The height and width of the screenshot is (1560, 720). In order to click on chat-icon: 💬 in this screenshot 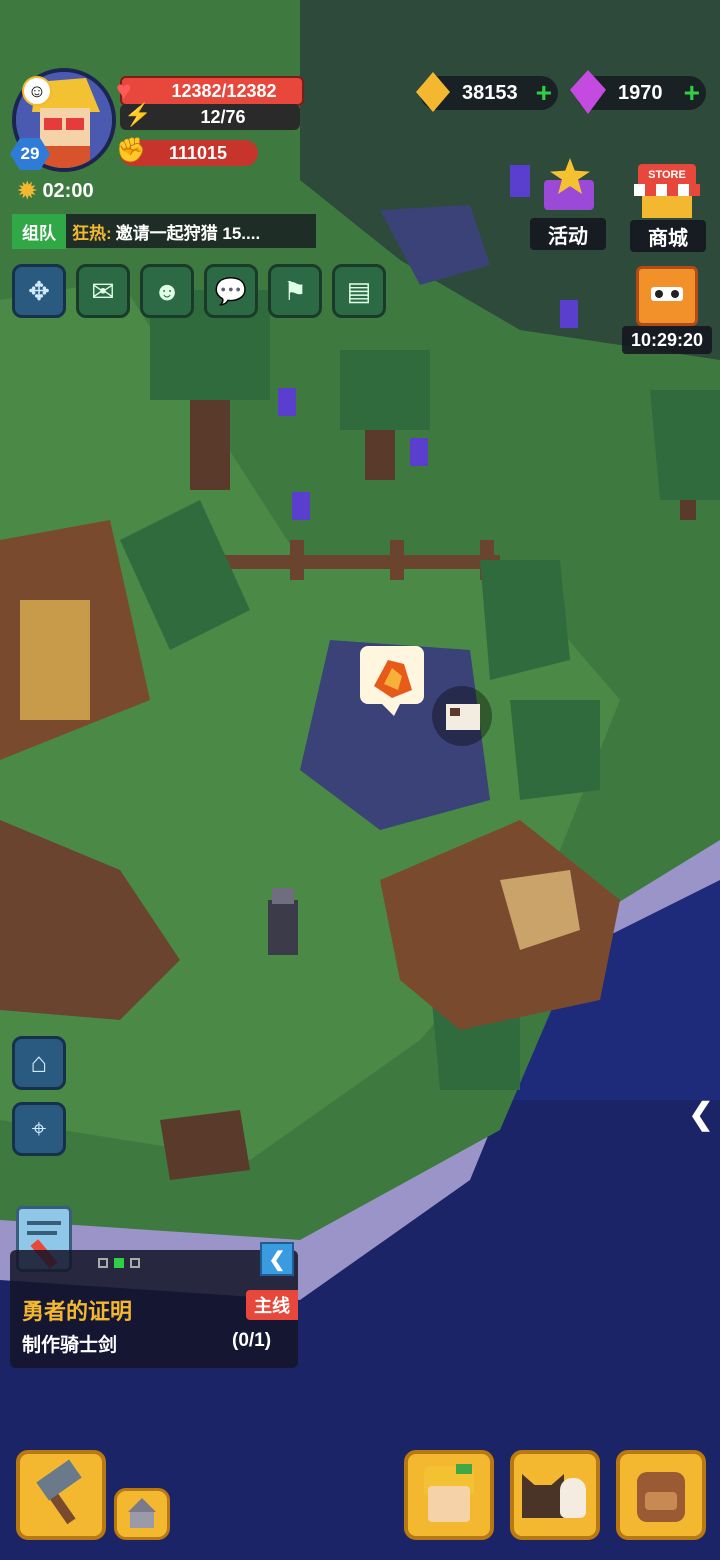, I will do `click(231, 290)`.